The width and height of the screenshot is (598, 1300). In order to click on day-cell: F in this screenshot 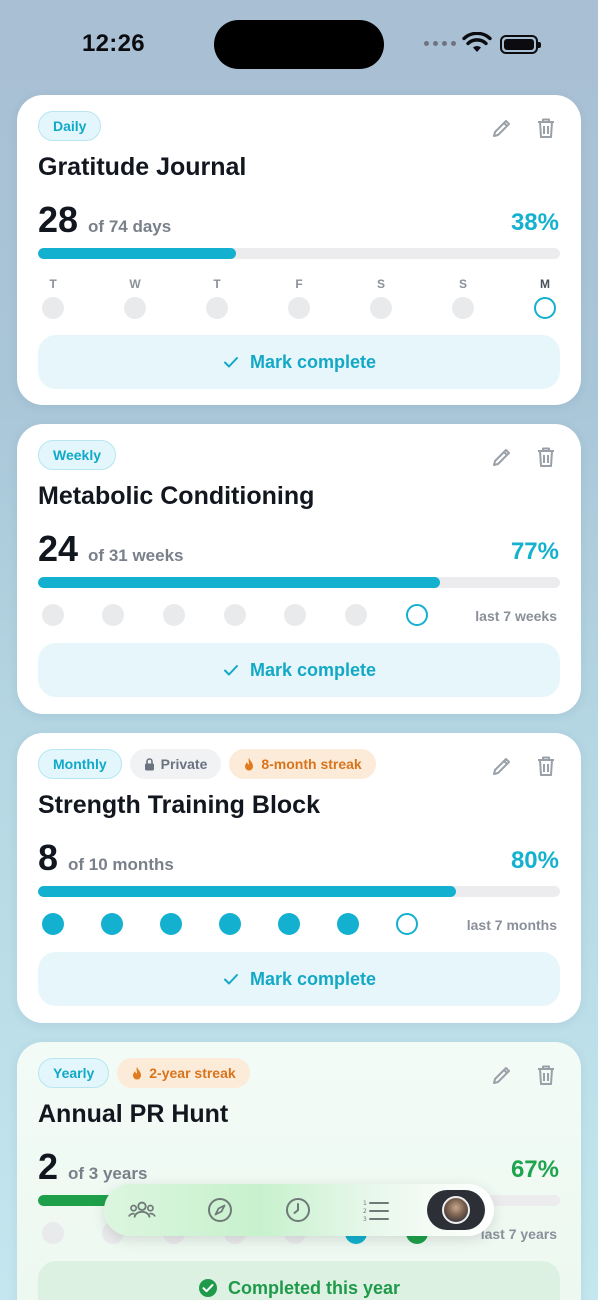, I will do `click(299, 298)`.